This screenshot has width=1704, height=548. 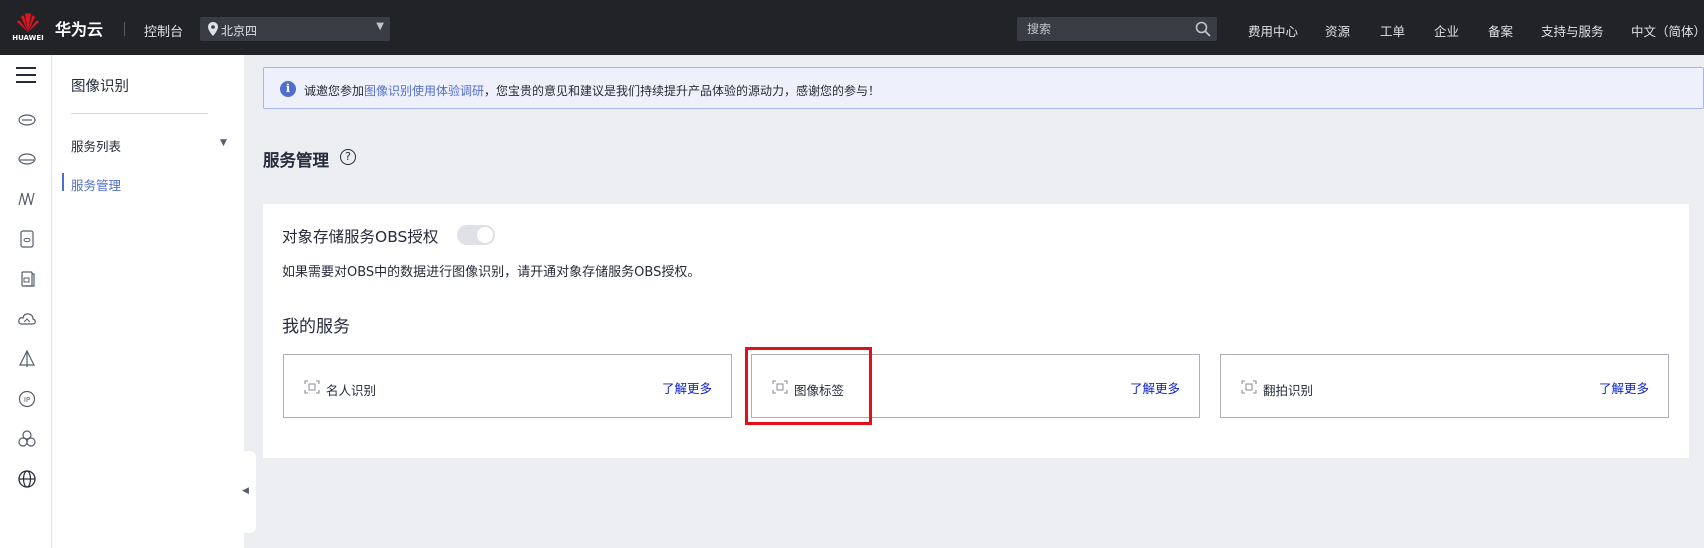 What do you see at coordinates (1572, 30) in the screenshot?
I see `nav-support: 支持与服务` at bounding box center [1572, 30].